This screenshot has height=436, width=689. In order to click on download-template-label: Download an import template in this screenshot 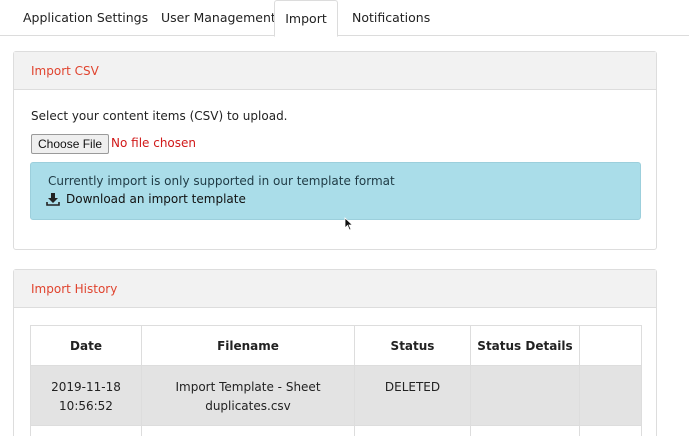, I will do `click(156, 199)`.